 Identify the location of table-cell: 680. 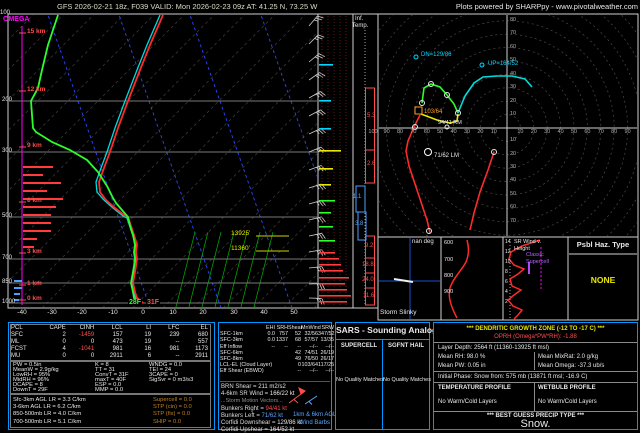
(202, 334).